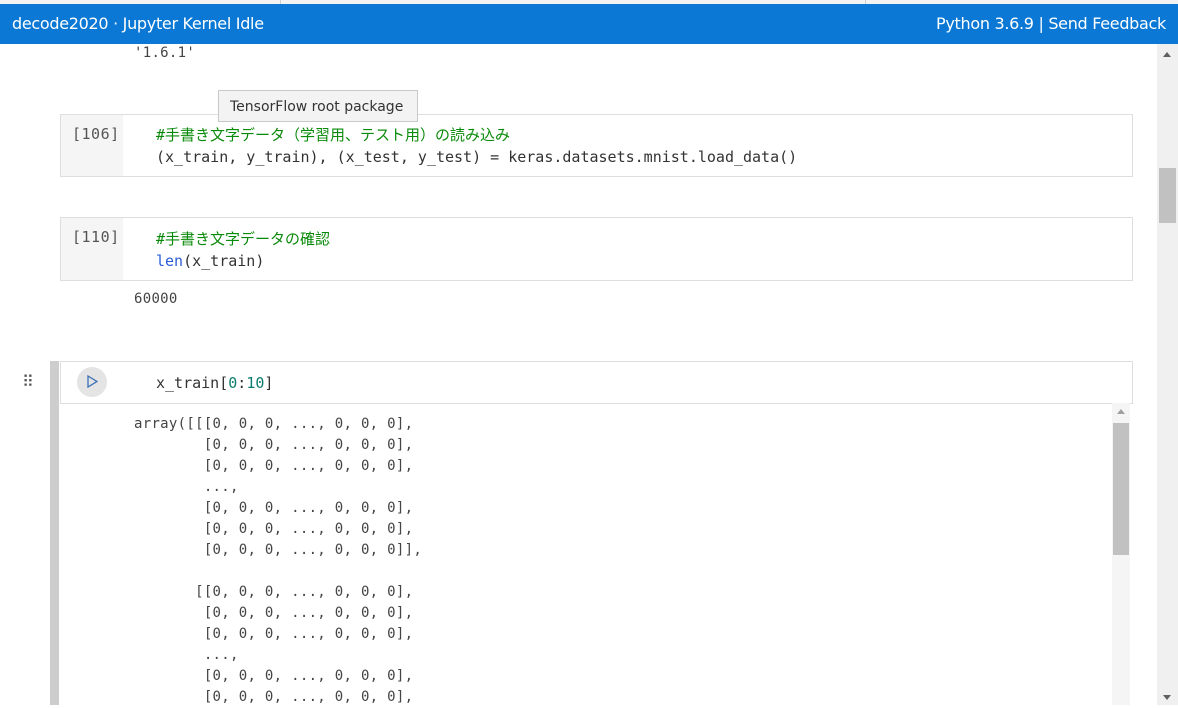 Image resolution: width=1178 pixels, height=708 pixels. What do you see at coordinates (96, 237) in the screenshot?
I see `cell-prompt: [110]` at bounding box center [96, 237].